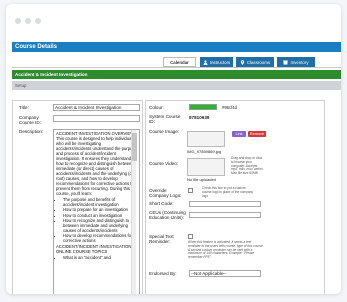 The image size is (347, 302). Describe the element at coordinates (299, 62) in the screenshot. I see `tab-label: Inventory` at that location.